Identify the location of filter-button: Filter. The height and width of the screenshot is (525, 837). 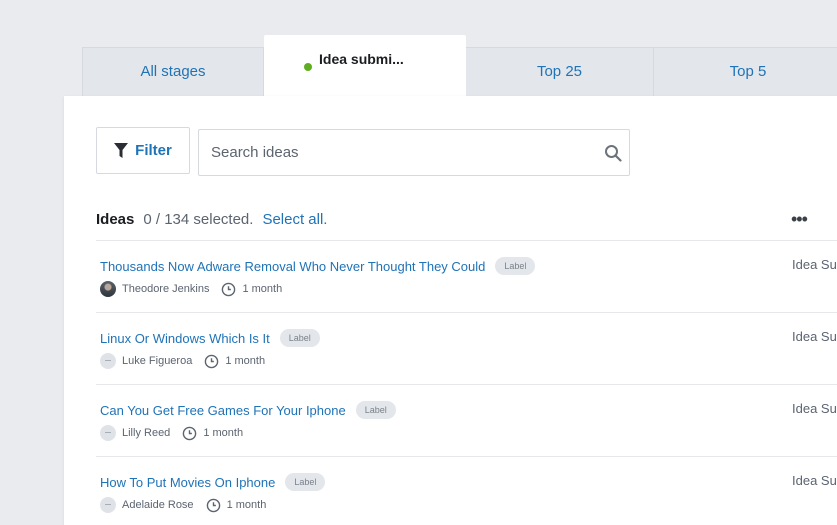
(143, 150).